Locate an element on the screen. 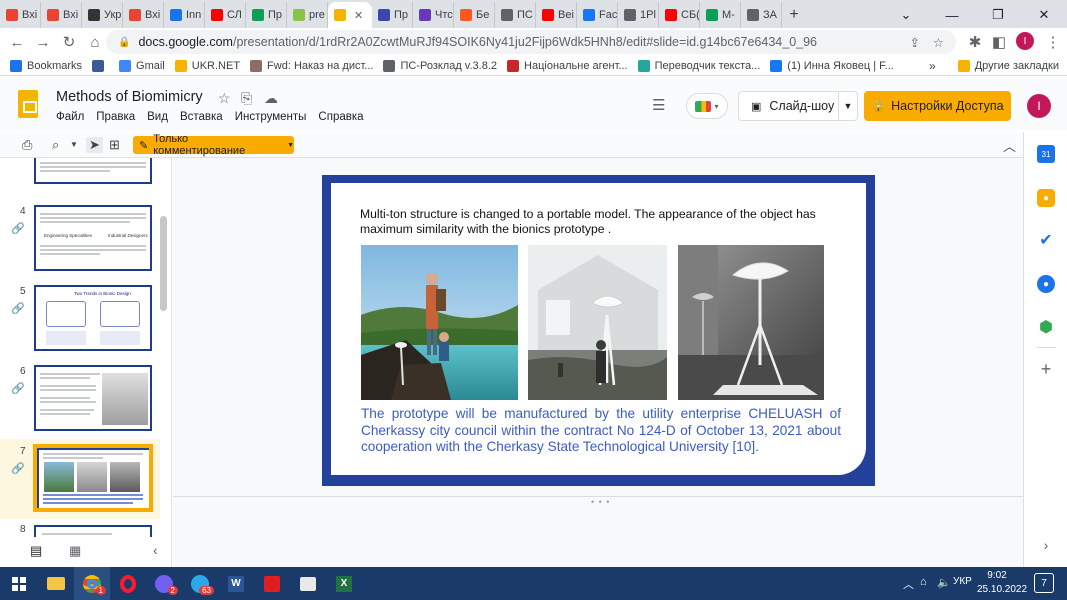 The image size is (1067, 600). close-window-button: ✕ is located at coordinates (1044, 15).